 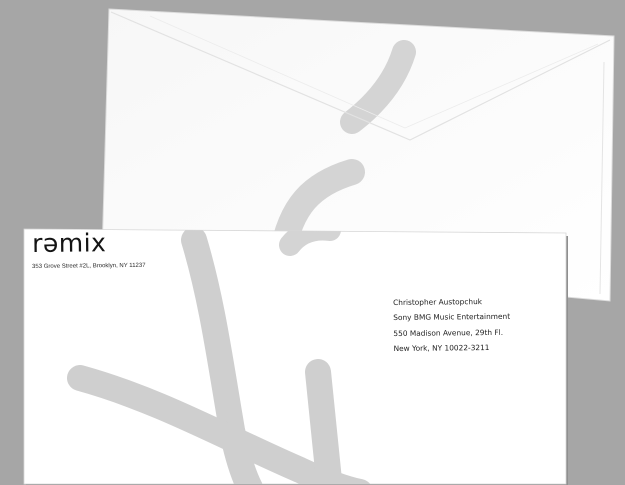 What do you see at coordinates (448, 332) in the screenshot?
I see `recipient-street: 550 Madison Avenue, 29th Fl.` at bounding box center [448, 332].